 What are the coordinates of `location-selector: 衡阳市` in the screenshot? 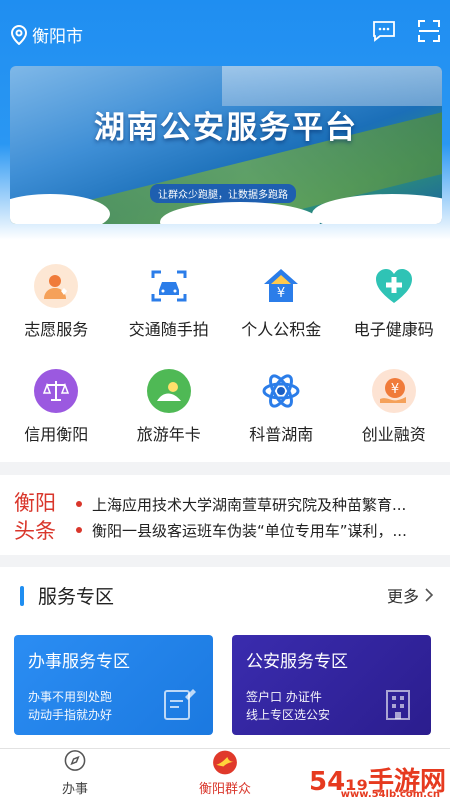 It's located at (46, 34).